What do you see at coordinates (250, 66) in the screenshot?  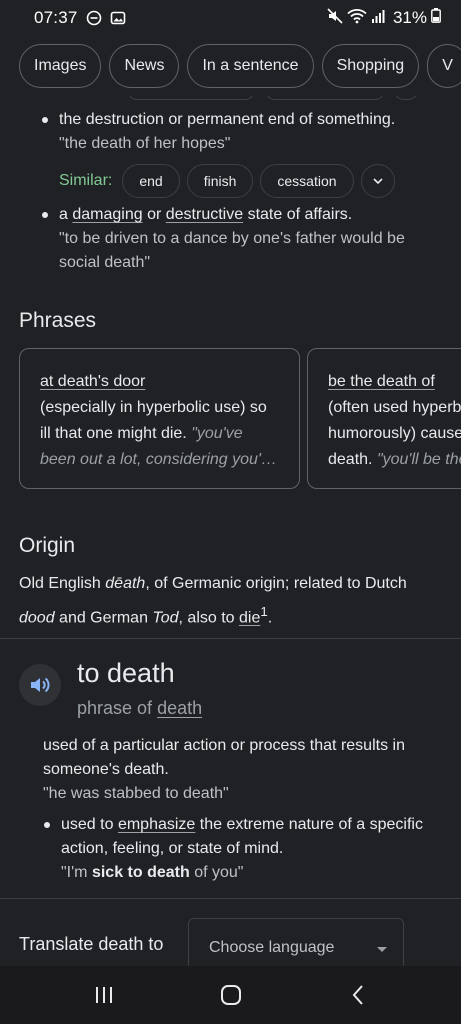 I see `chip-in-a-sentence: In a sentence` at bounding box center [250, 66].